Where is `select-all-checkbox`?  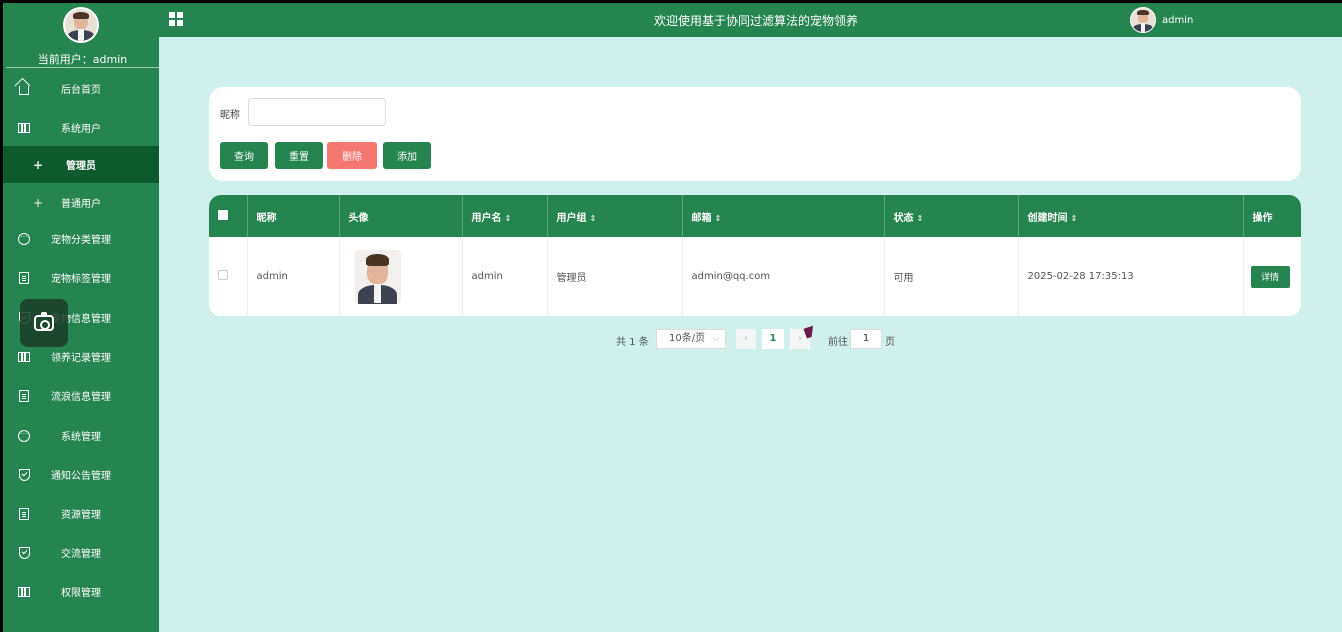
select-all-checkbox is located at coordinates (228, 216).